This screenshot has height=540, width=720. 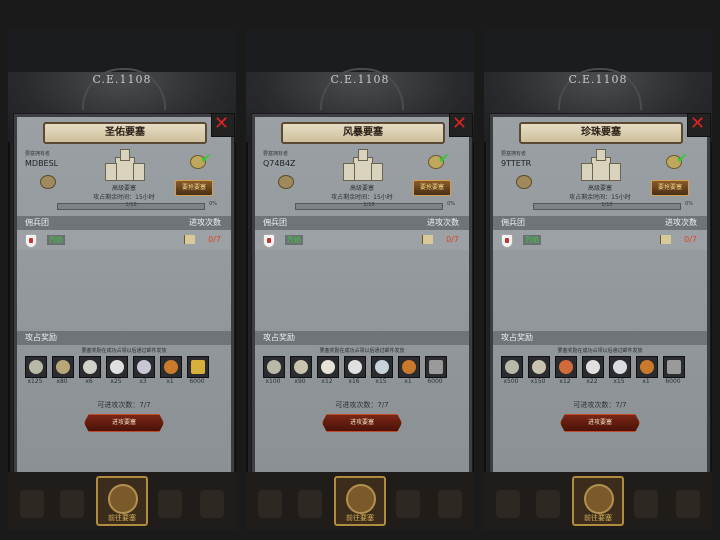 What do you see at coordinates (213, 204) in the screenshot?
I see `progress-percent: 0%` at bounding box center [213, 204].